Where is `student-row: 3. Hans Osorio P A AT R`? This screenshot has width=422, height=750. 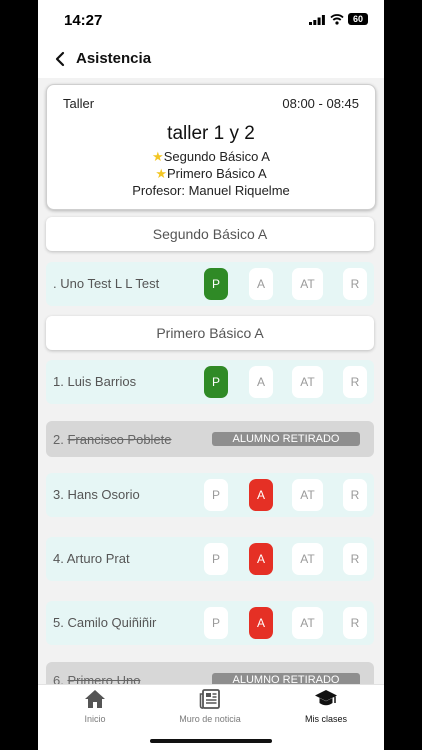
student-row: 3. Hans Osorio P A AT R is located at coordinates (210, 495).